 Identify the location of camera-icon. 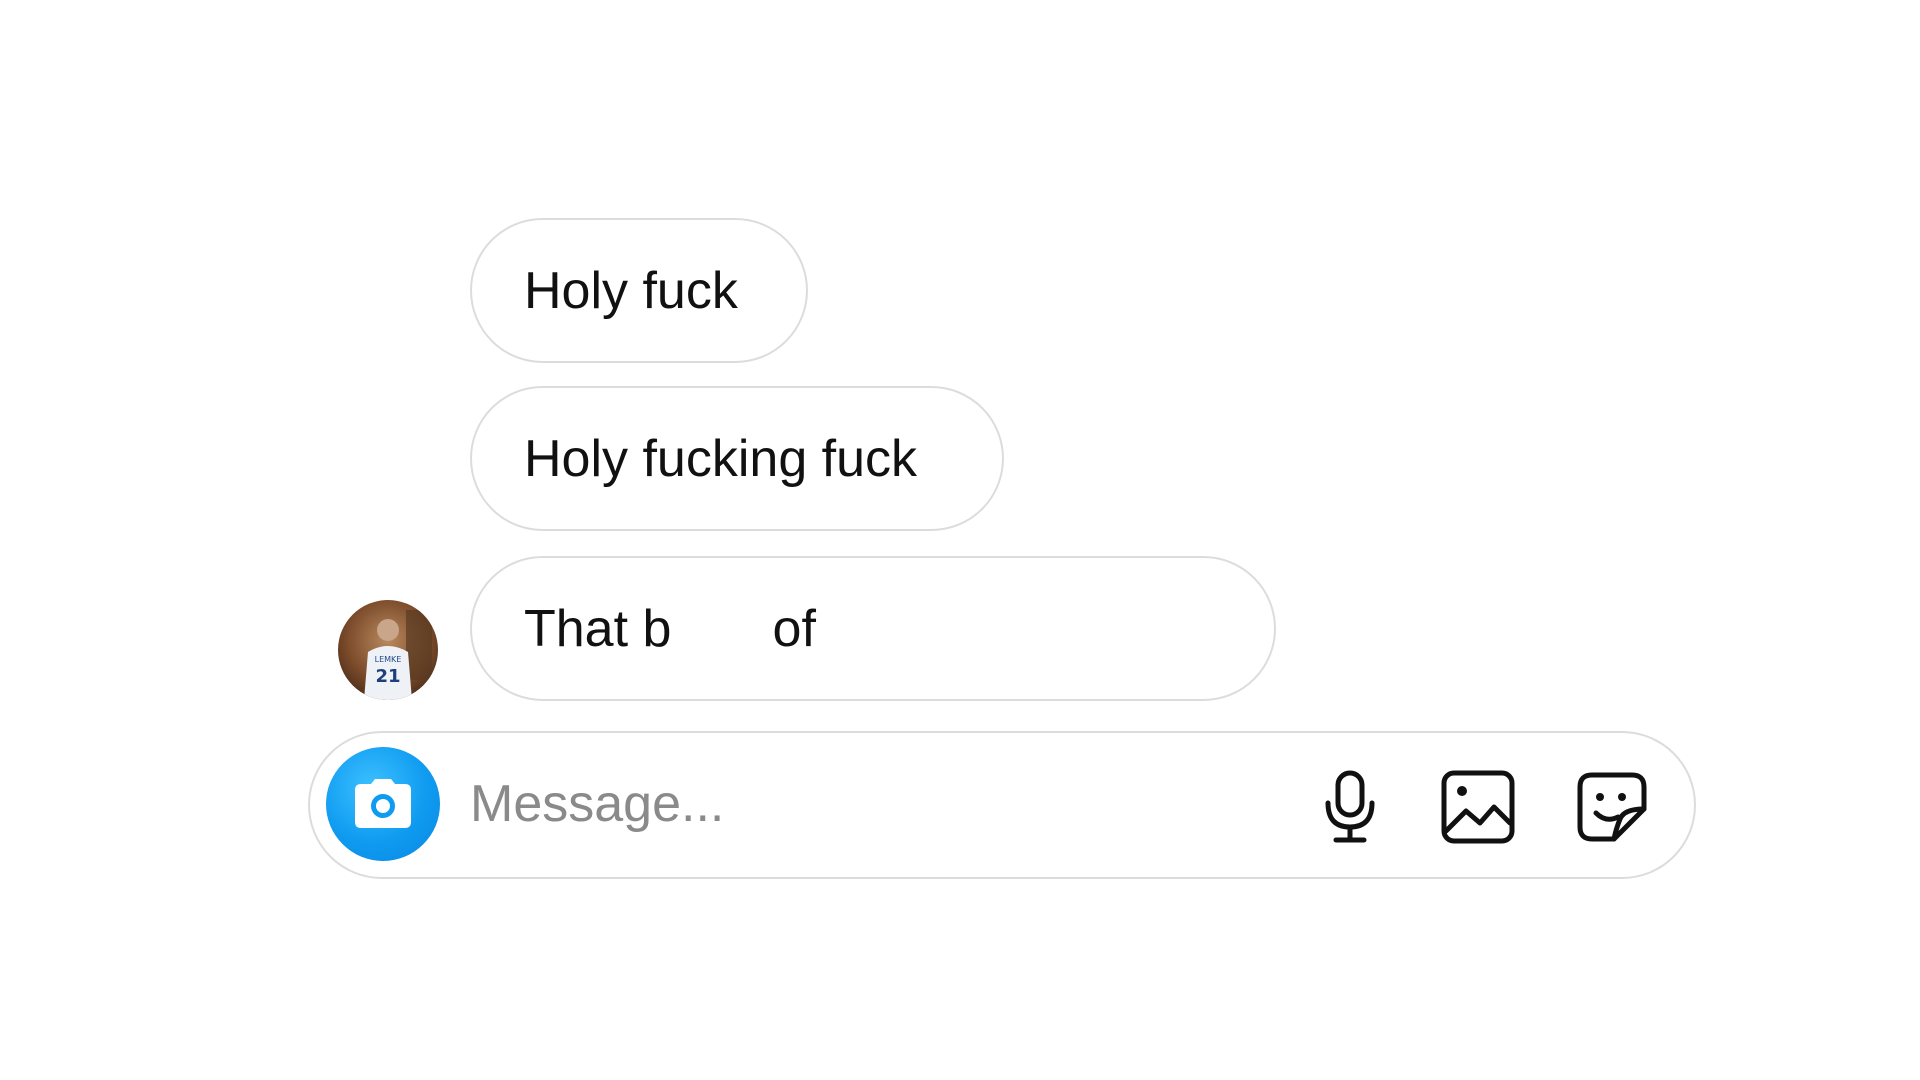
(383, 803).